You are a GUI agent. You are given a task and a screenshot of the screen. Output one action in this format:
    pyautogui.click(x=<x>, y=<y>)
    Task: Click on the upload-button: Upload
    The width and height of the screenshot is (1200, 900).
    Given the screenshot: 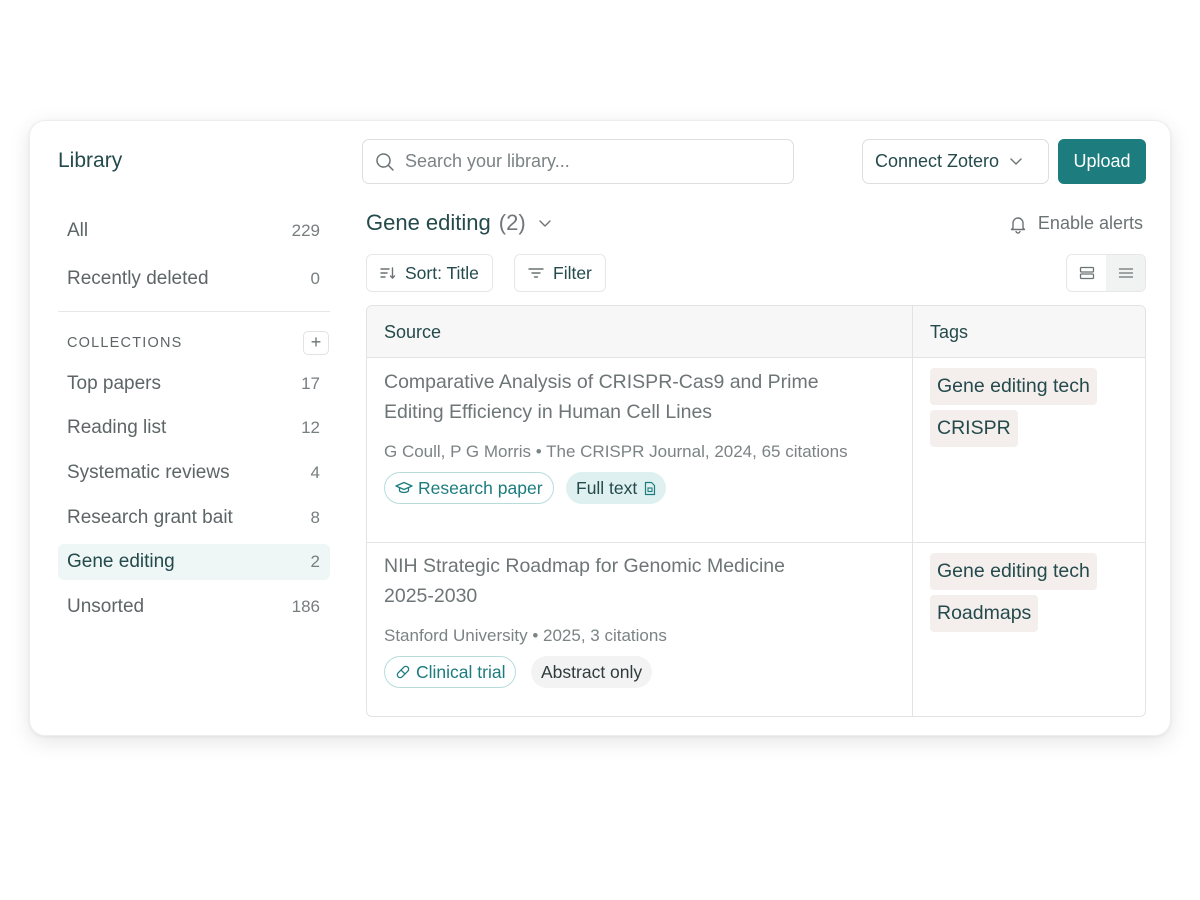 What is the action you would take?
    pyautogui.click(x=1102, y=161)
    